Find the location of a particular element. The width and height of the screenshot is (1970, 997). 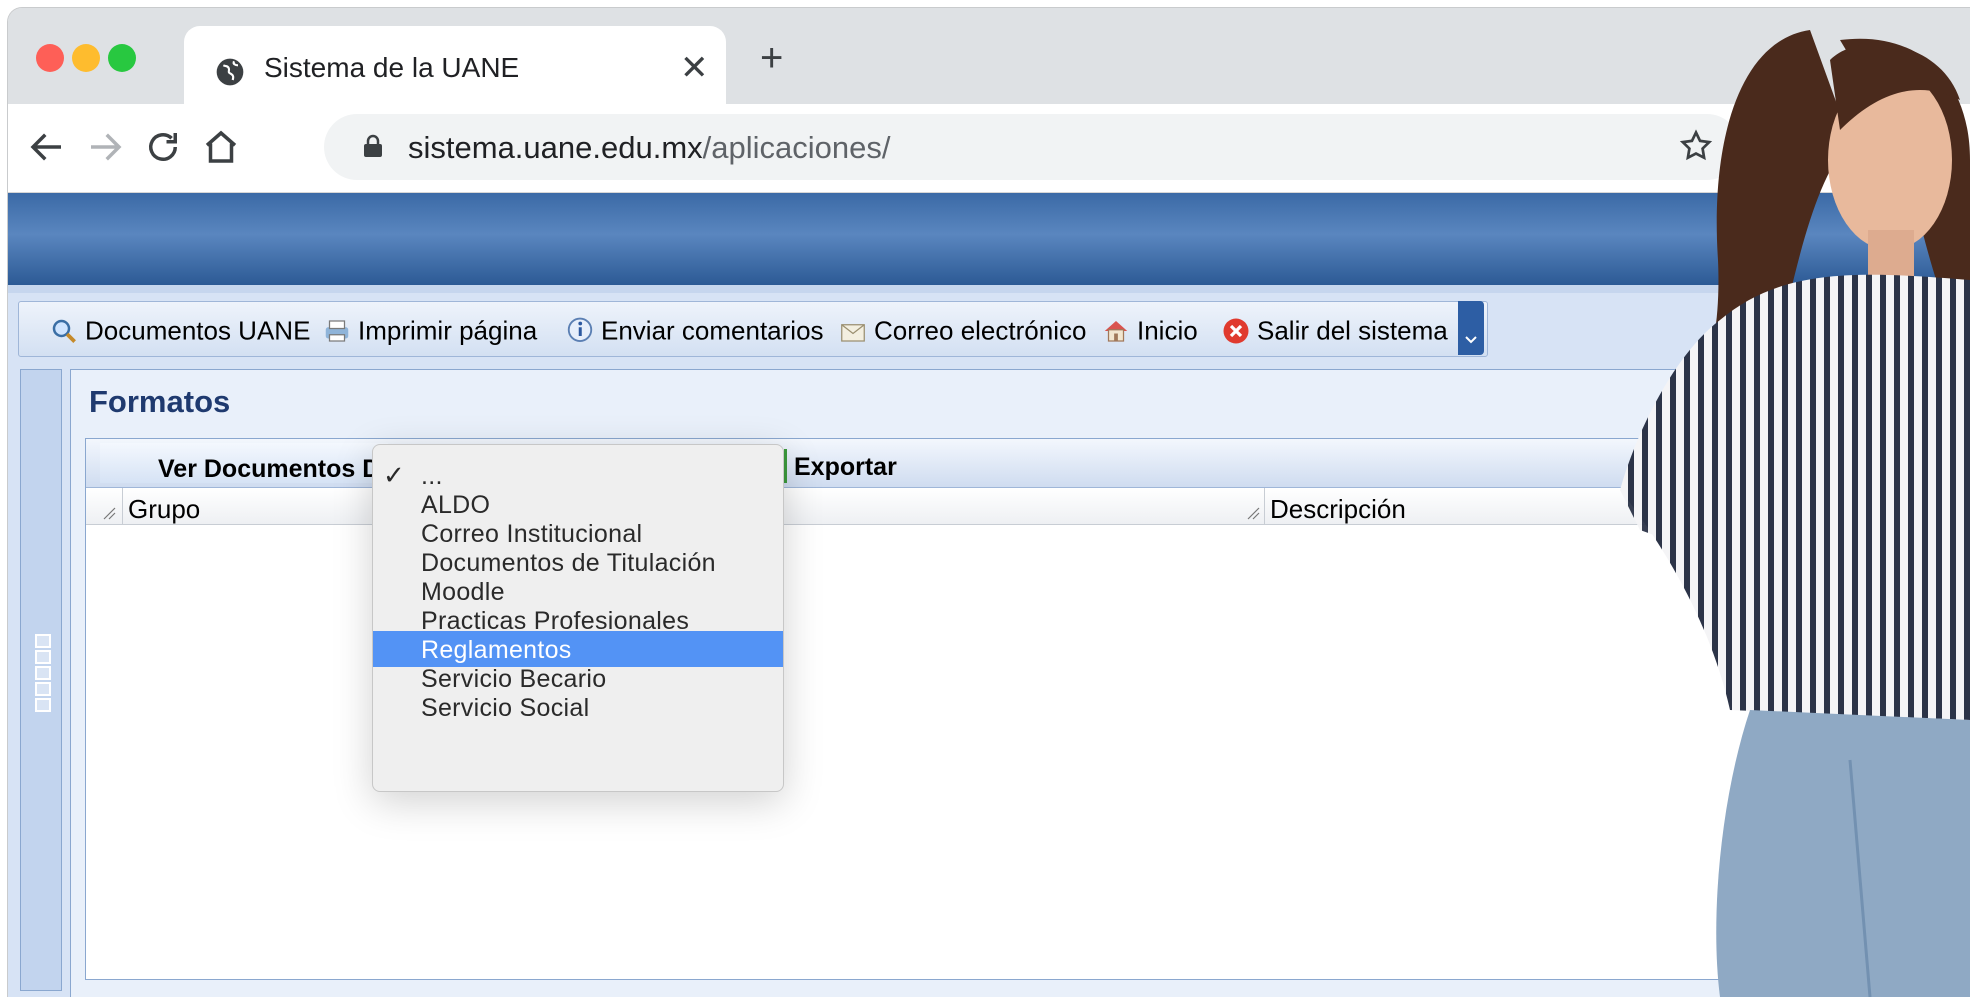

action-label: Inicio is located at coordinates (1167, 330).